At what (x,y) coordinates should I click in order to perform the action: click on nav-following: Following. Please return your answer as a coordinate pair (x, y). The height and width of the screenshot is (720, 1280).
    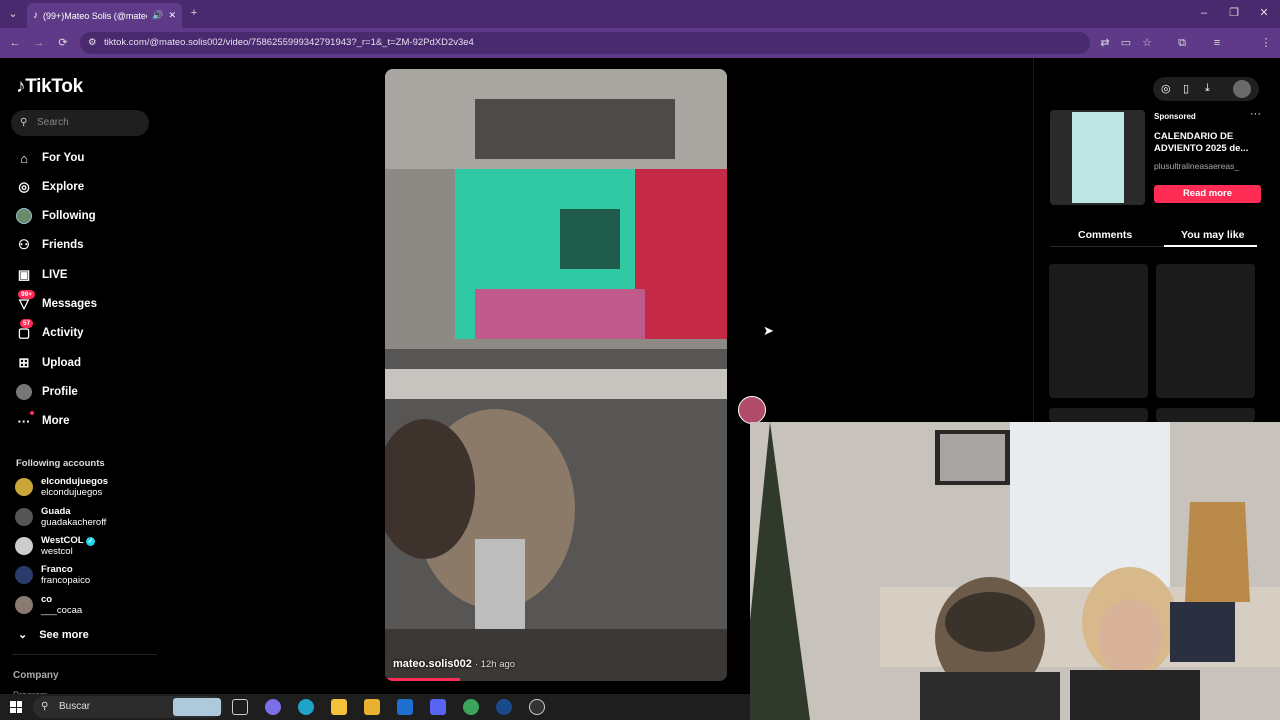
    Looking at the image, I should click on (56, 216).